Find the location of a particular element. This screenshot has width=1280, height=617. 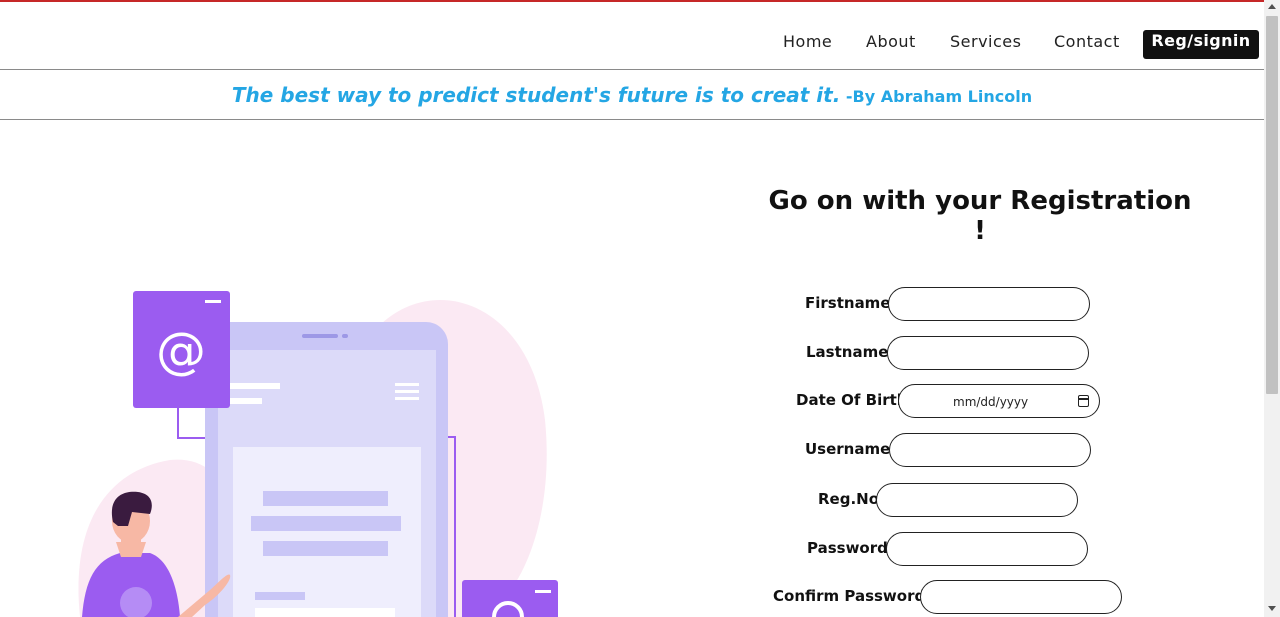

date-of-birth-input: mm/dd/yyyy is located at coordinates (999, 401).